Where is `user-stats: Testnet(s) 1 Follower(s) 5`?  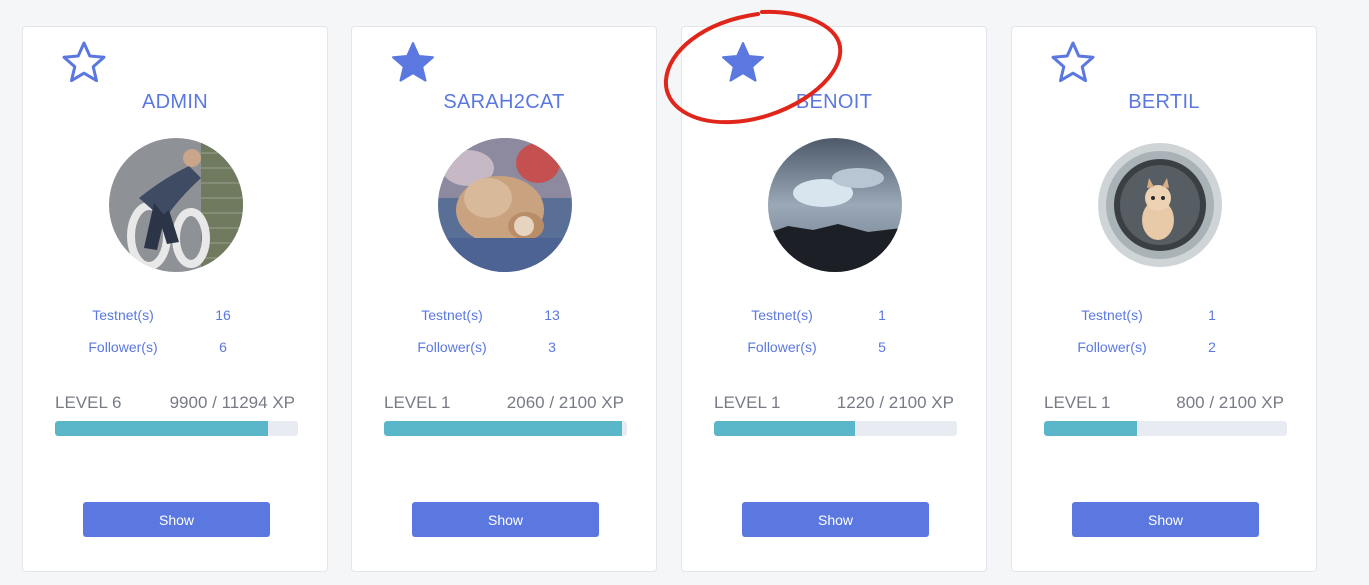
user-stats: Testnet(s) 1 Follower(s) 5 is located at coordinates (822, 331).